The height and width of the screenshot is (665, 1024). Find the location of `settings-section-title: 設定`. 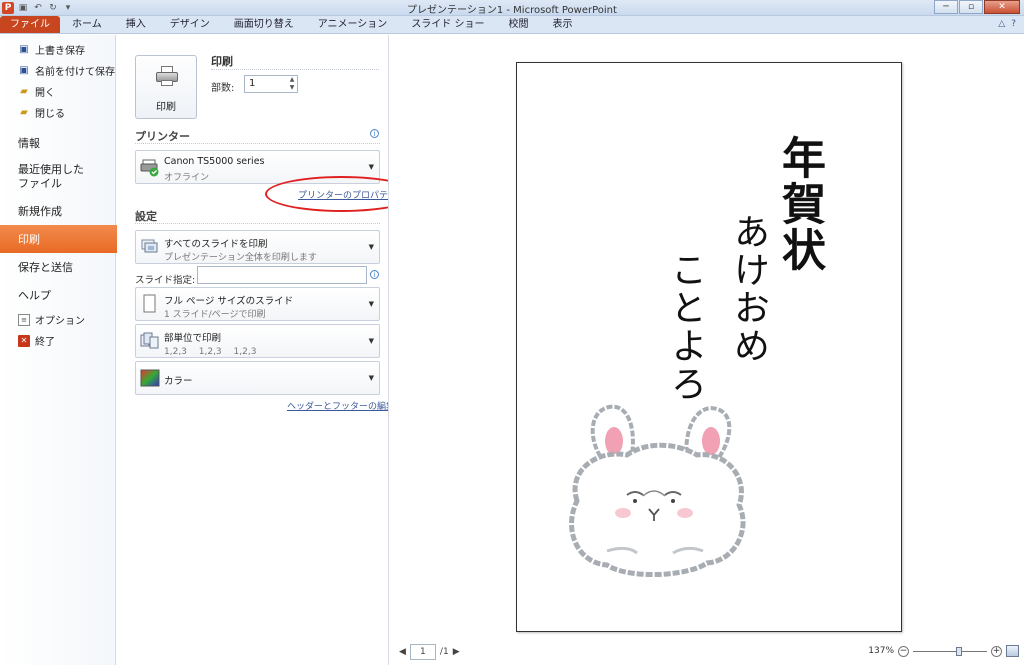

settings-section-title: 設定 is located at coordinates (146, 216).